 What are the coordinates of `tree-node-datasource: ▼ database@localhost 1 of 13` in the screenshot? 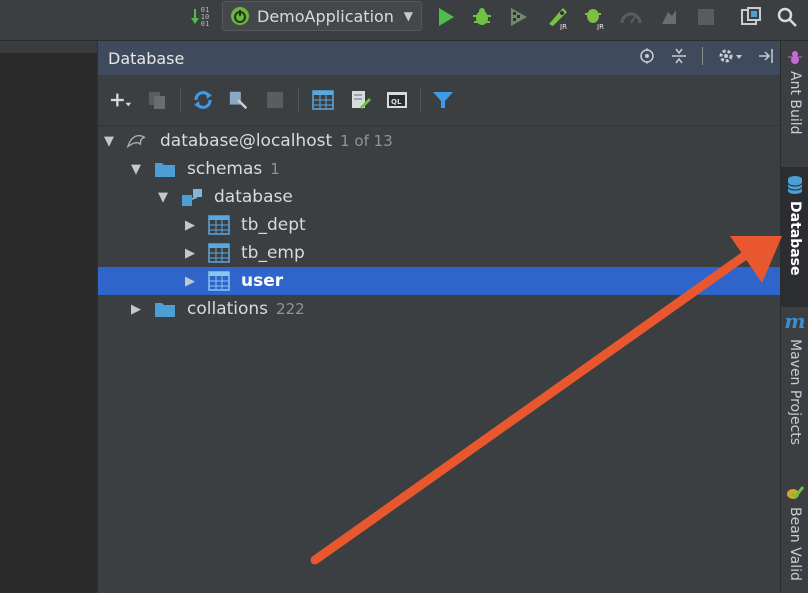 It's located at (439, 141).